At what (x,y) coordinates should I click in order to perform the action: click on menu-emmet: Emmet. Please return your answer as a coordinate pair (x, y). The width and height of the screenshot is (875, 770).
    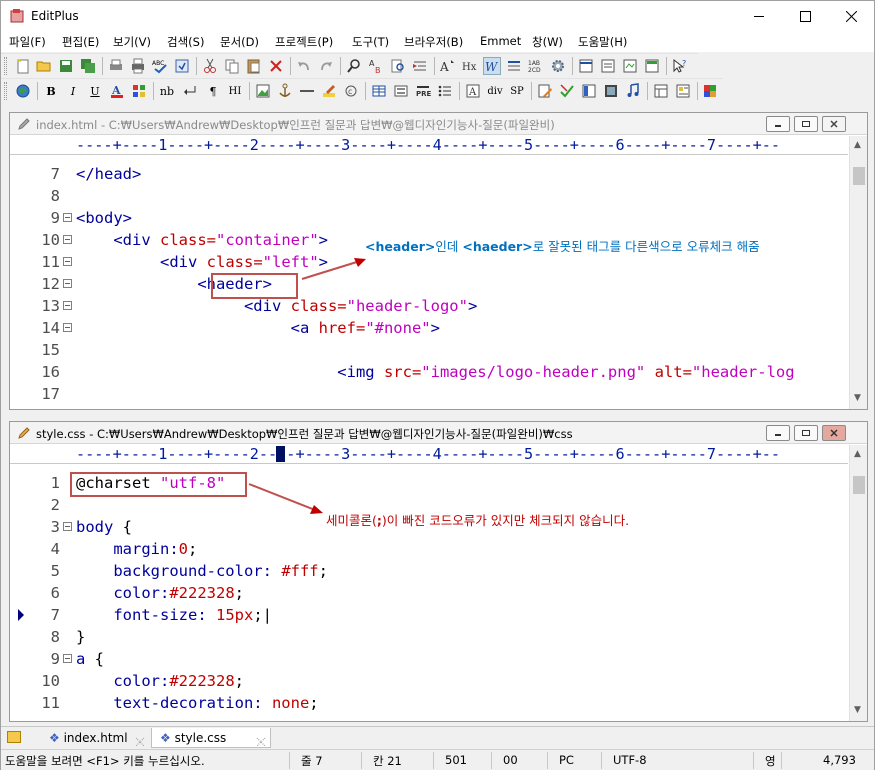
    Looking at the image, I should click on (500, 41).